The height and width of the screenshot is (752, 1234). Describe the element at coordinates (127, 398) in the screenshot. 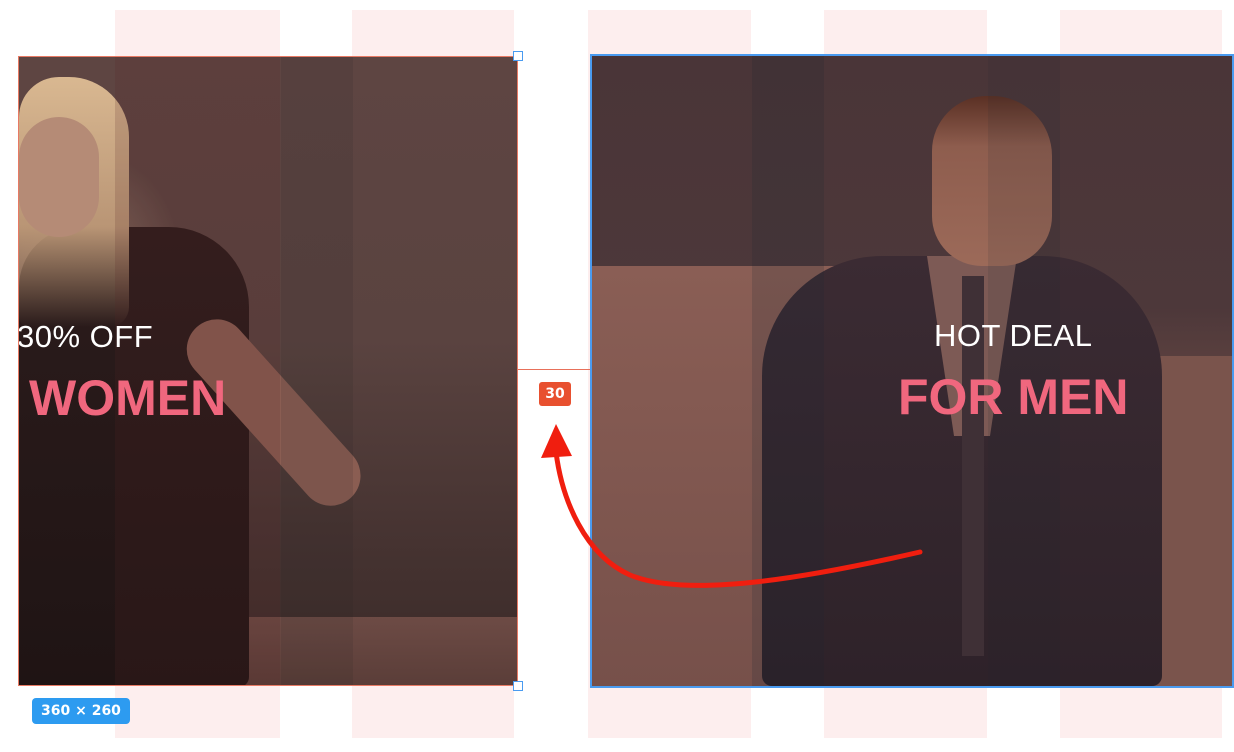

I see `banner-title: WOMEN` at that location.